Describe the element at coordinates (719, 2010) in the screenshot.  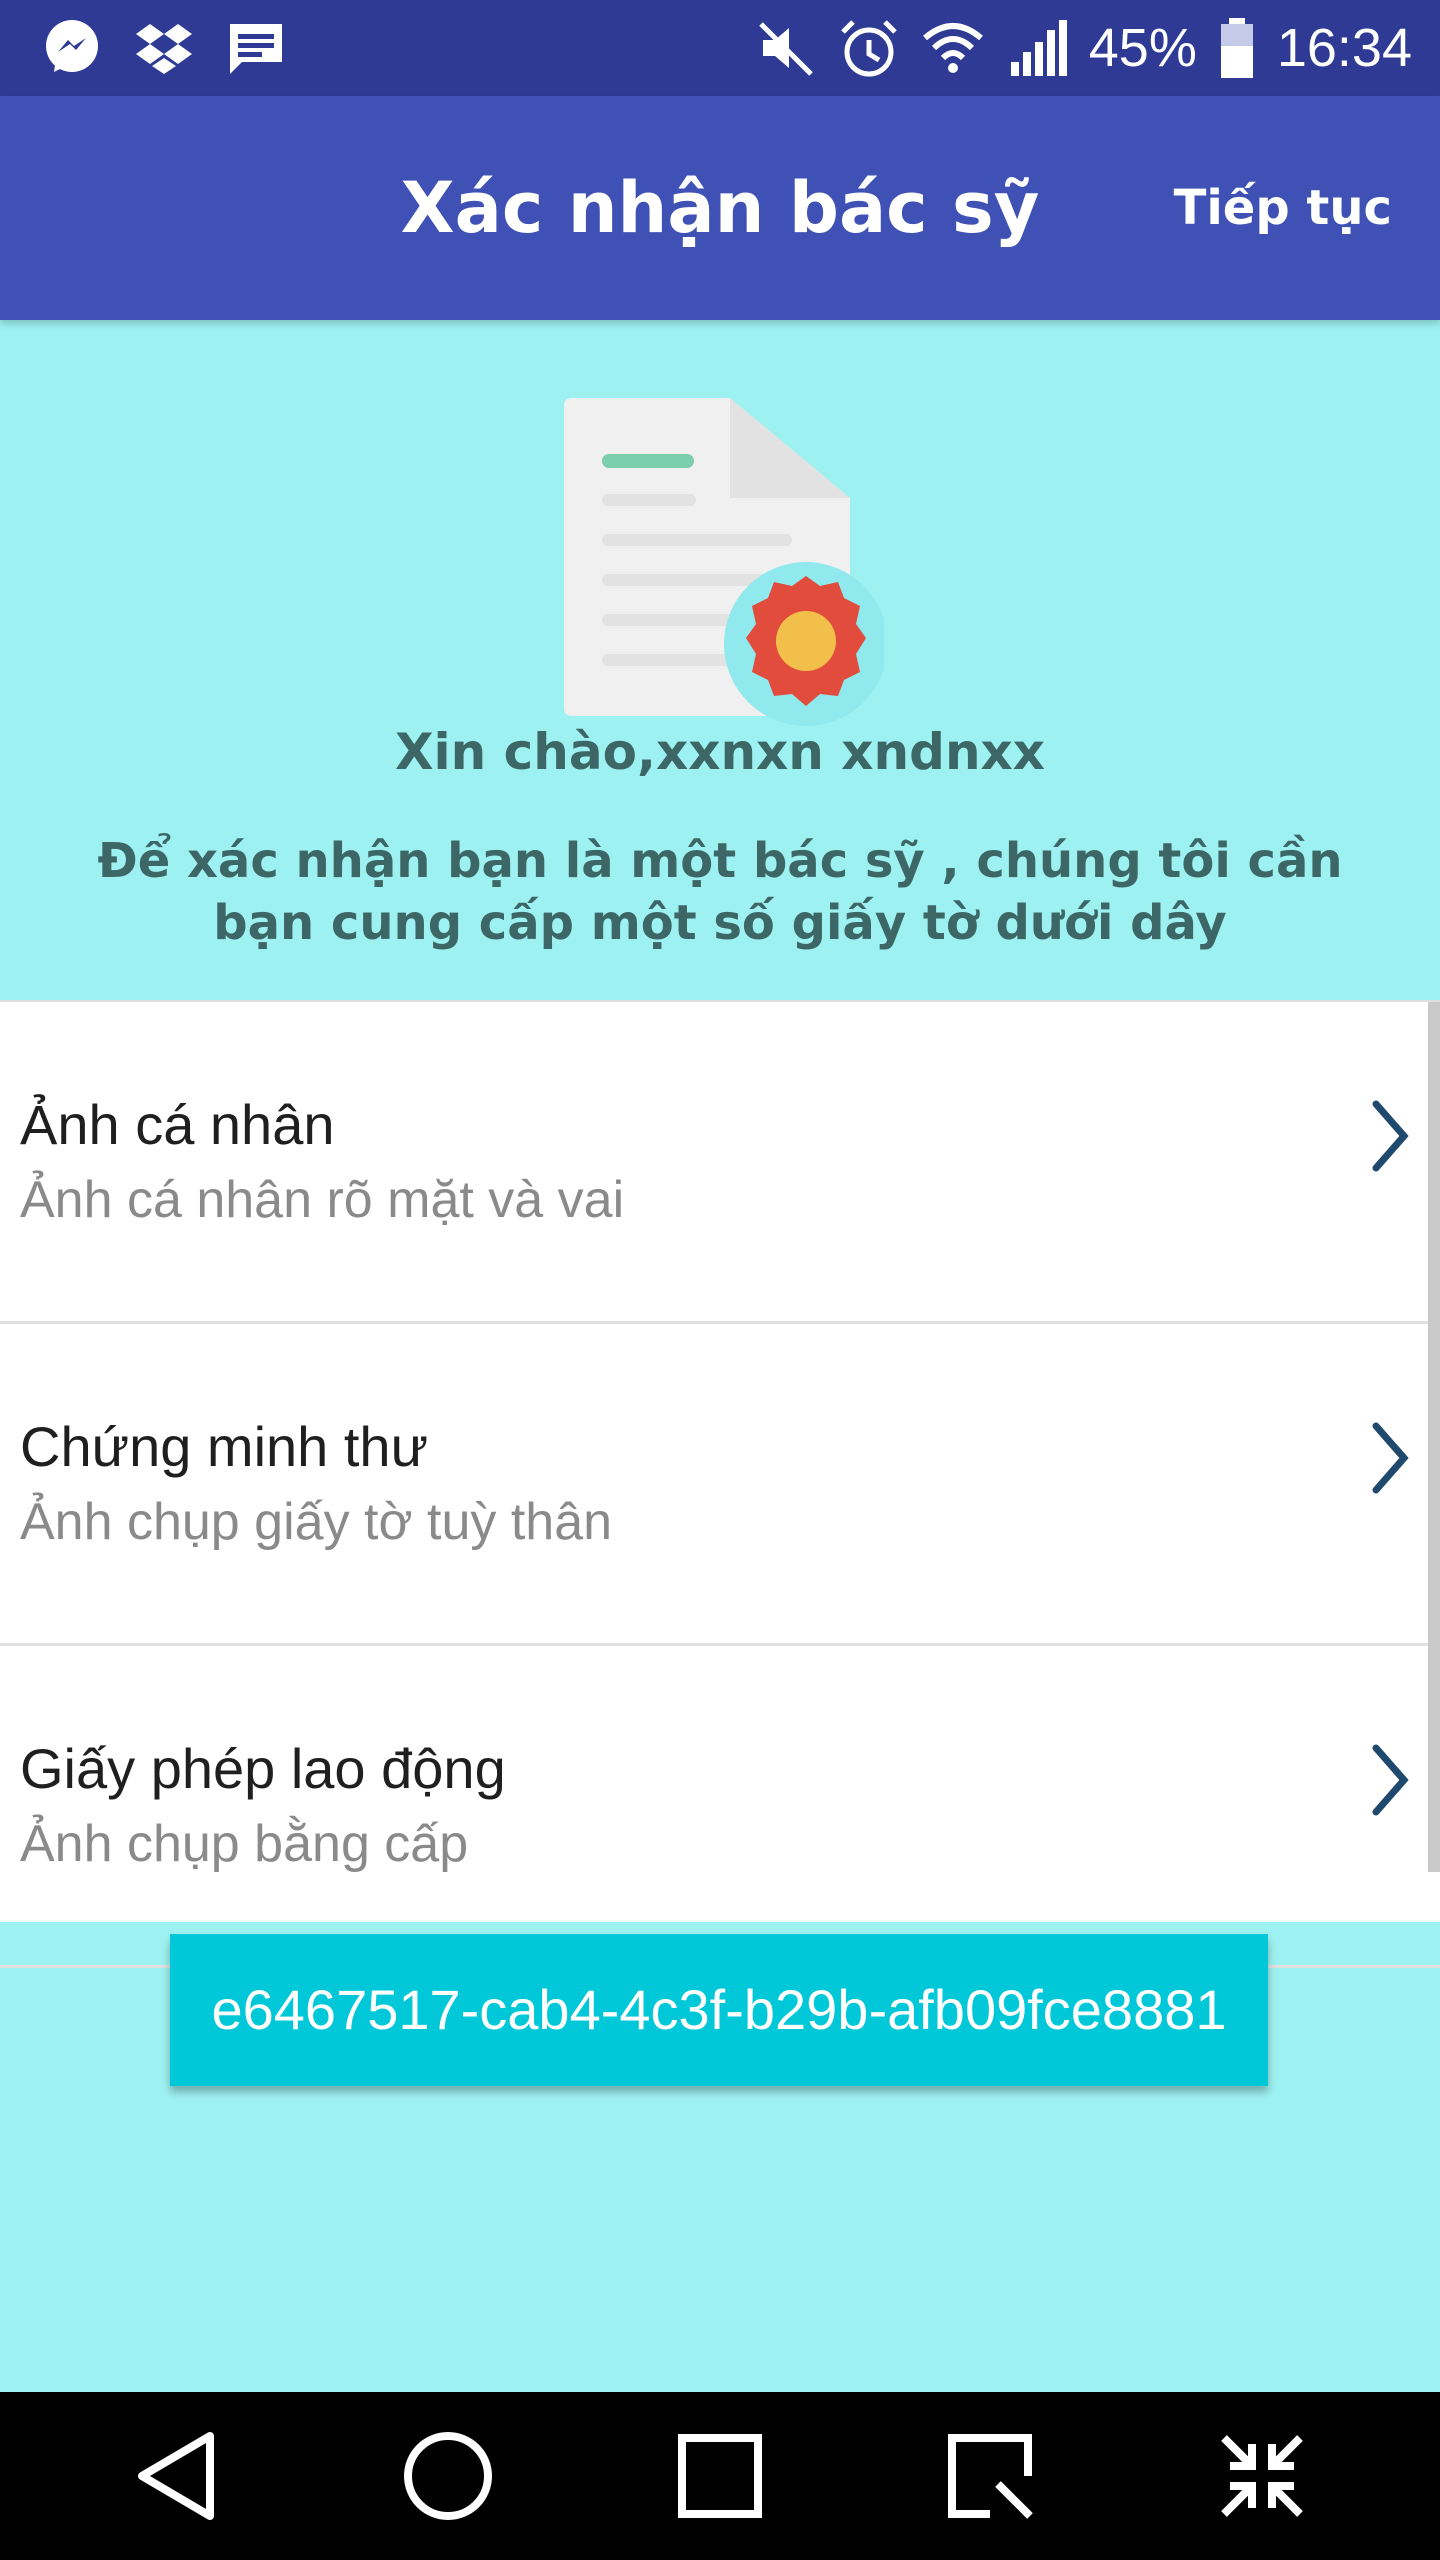
I see `id-button: e6467517-cab4-4c3f-b29b-afb09fce8881` at that location.